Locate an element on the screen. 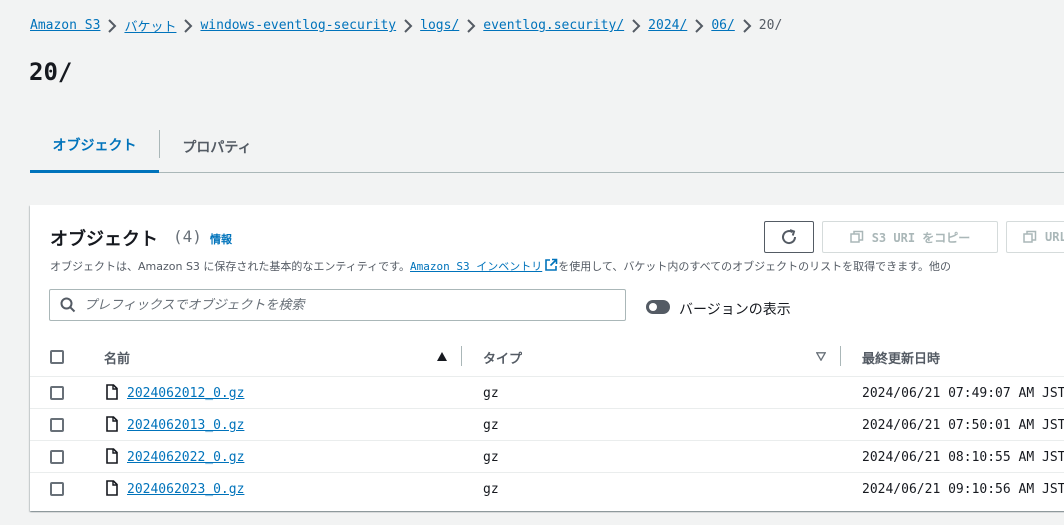  copy-url-button: URL is located at coordinates (1035, 237).